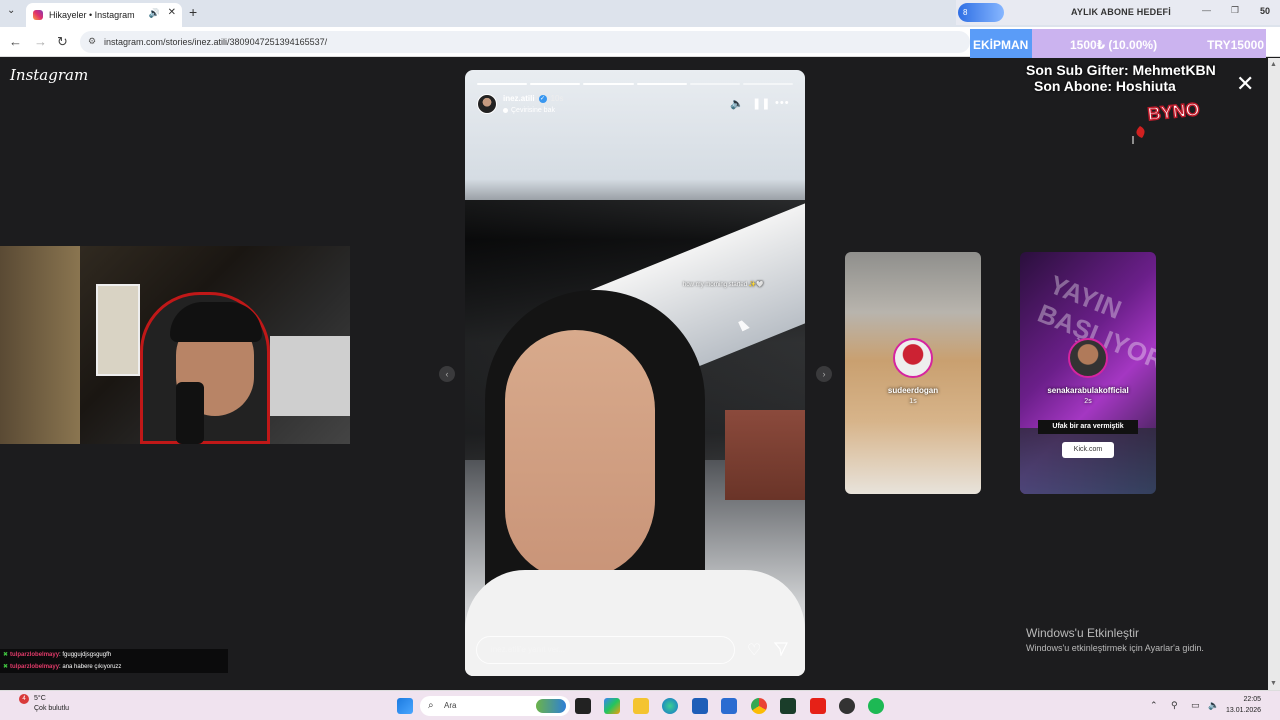 Image resolution: width=1280 pixels, height=720 pixels. Describe the element at coordinates (700, 706) in the screenshot. I see `store-icon` at that location.